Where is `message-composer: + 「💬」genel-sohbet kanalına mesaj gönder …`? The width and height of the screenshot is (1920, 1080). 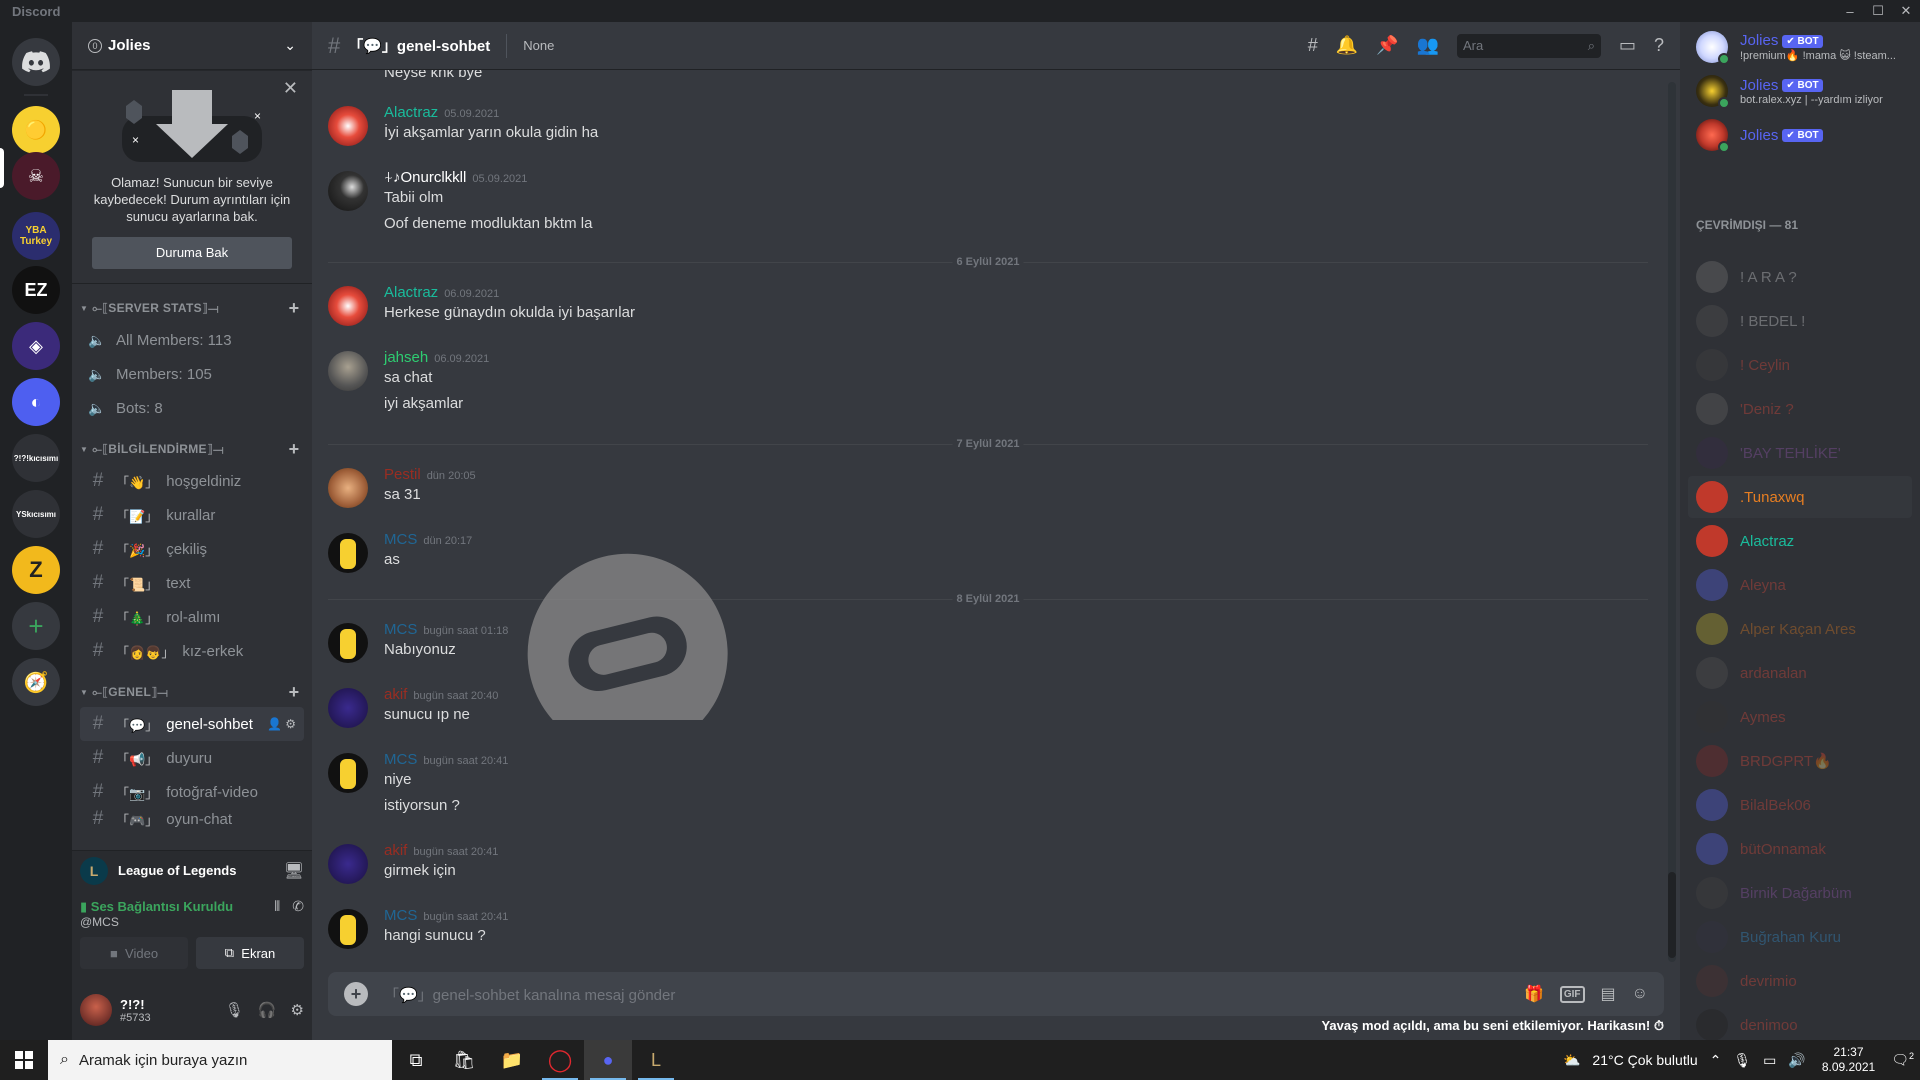 message-composer: + 「💬」genel-sohbet kanalına mesaj gönder … is located at coordinates (996, 994).